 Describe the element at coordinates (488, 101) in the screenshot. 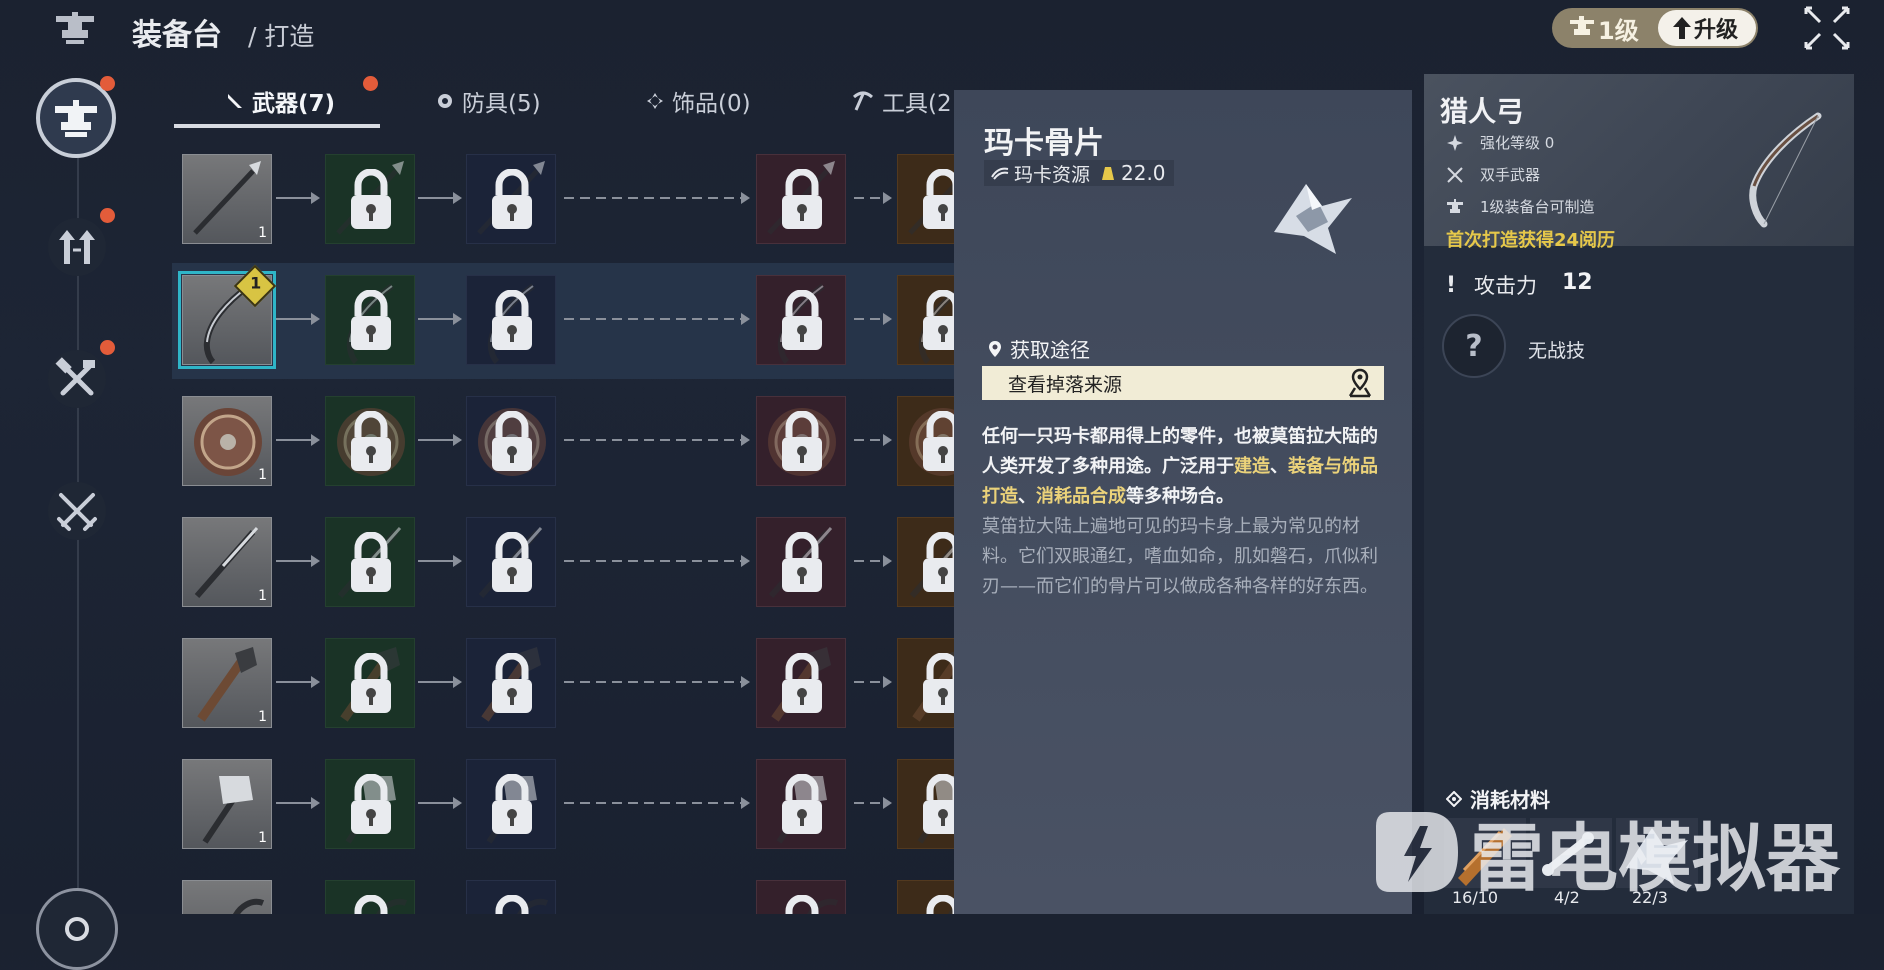

I see `tab-armor: 防具(5)` at that location.